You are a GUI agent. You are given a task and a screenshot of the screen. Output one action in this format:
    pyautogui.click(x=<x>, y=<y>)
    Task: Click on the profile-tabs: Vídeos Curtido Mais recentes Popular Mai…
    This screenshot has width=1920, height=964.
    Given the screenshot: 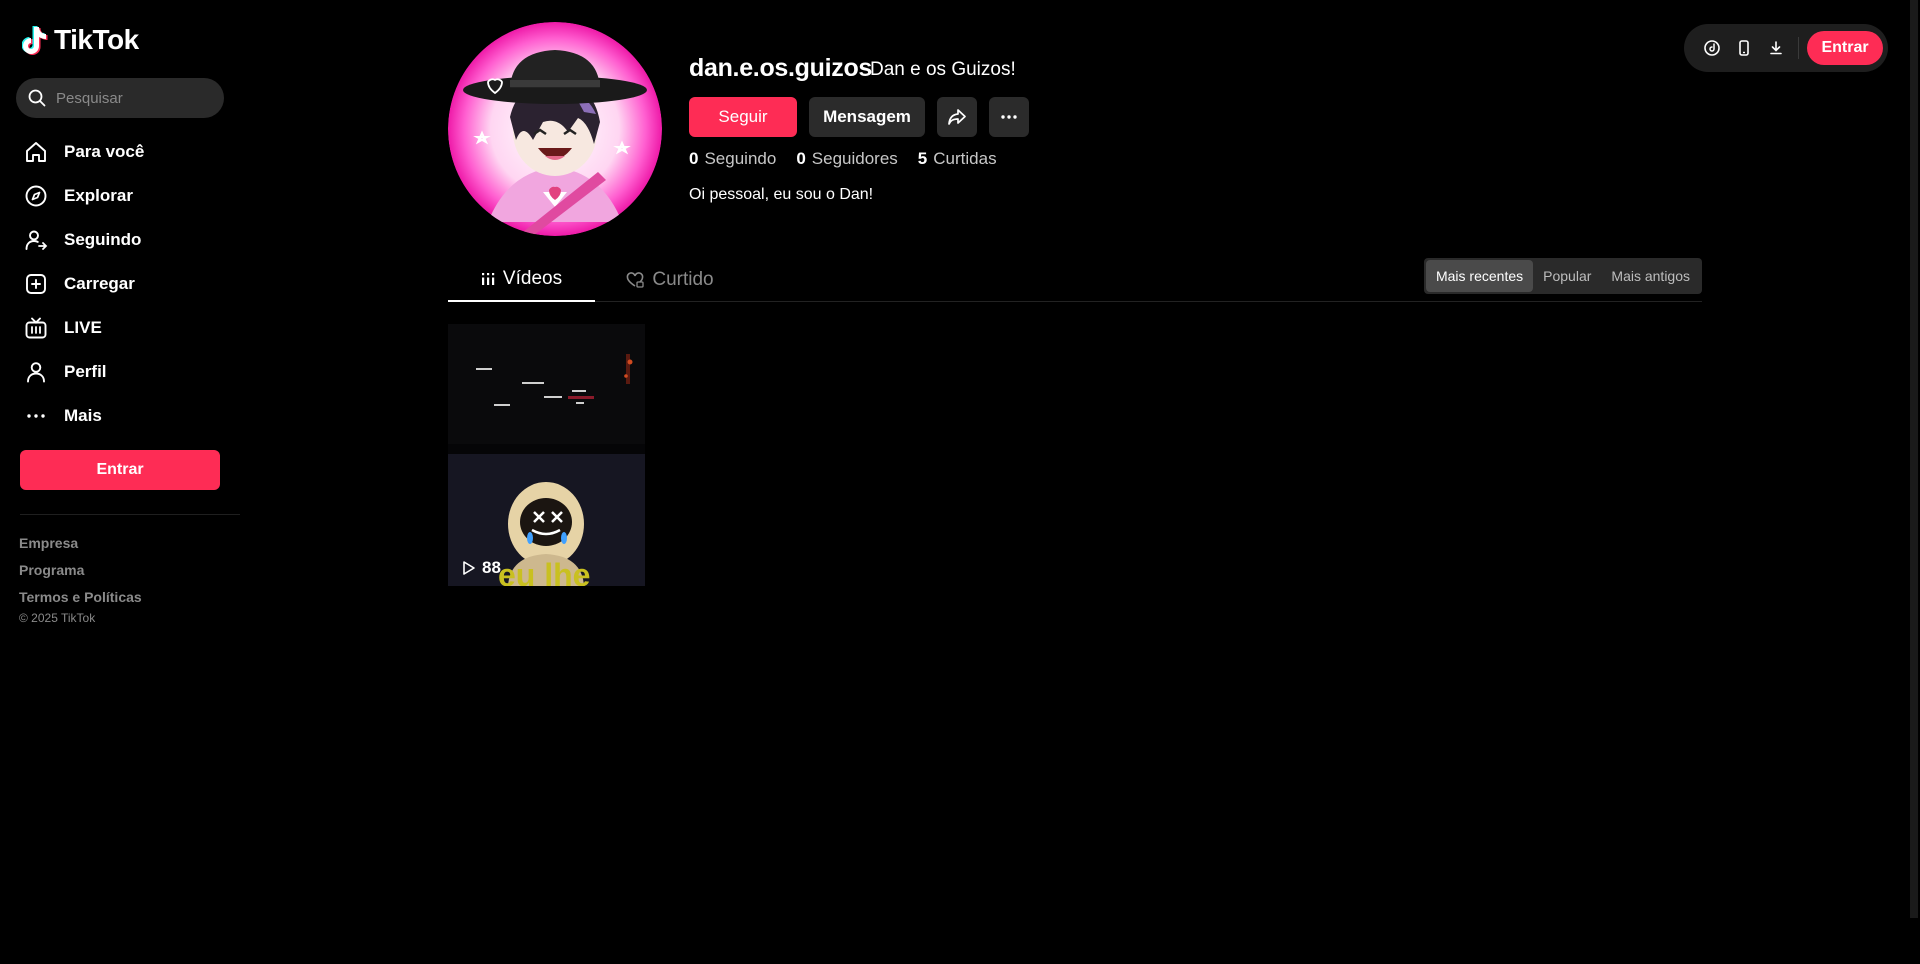 What is the action you would take?
    pyautogui.click(x=1075, y=280)
    